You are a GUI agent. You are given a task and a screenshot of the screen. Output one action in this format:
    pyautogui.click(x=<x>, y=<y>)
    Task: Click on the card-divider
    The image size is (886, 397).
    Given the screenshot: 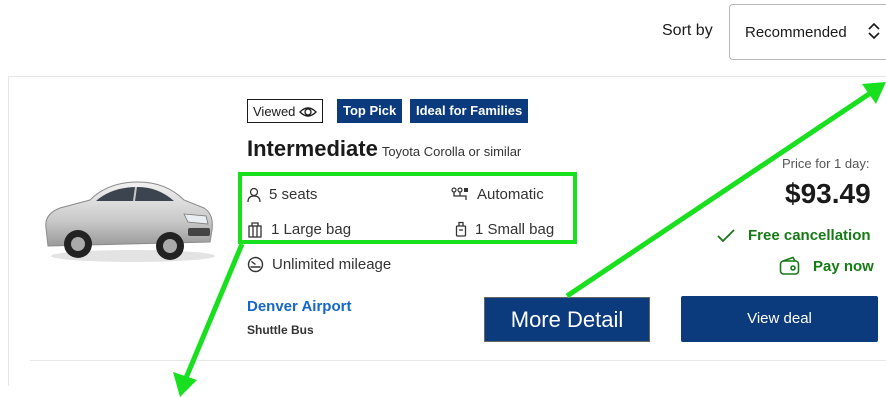 What is the action you would take?
    pyautogui.click(x=458, y=360)
    